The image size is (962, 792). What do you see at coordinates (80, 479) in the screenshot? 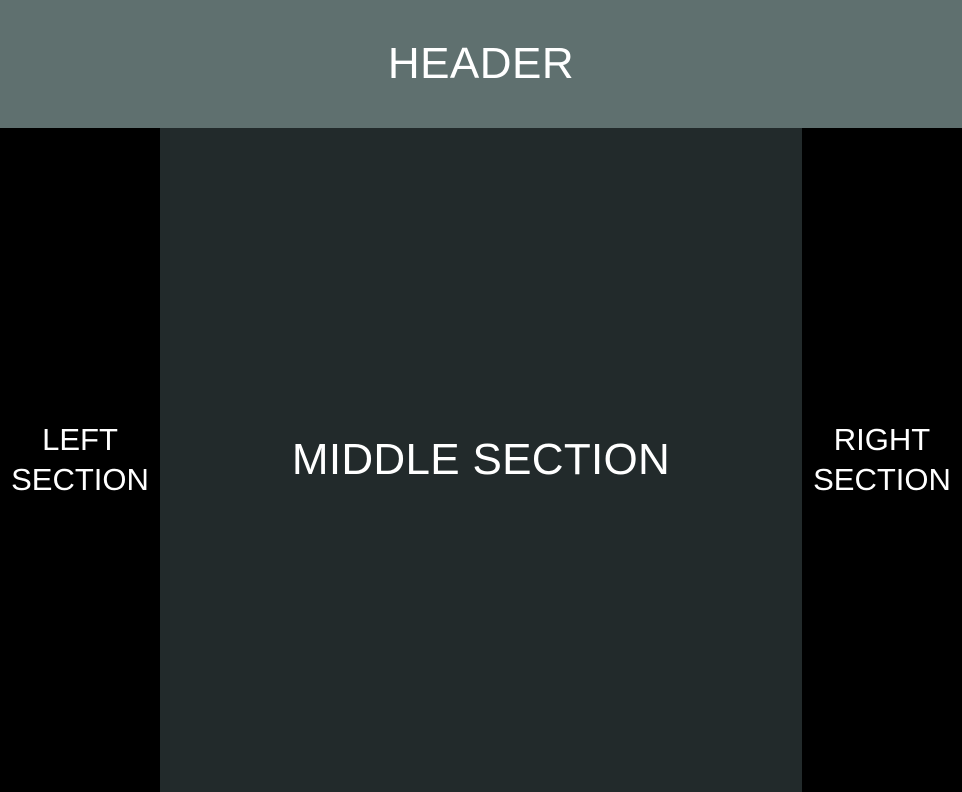
I see `left-section-label-line2: SECTION` at bounding box center [80, 479].